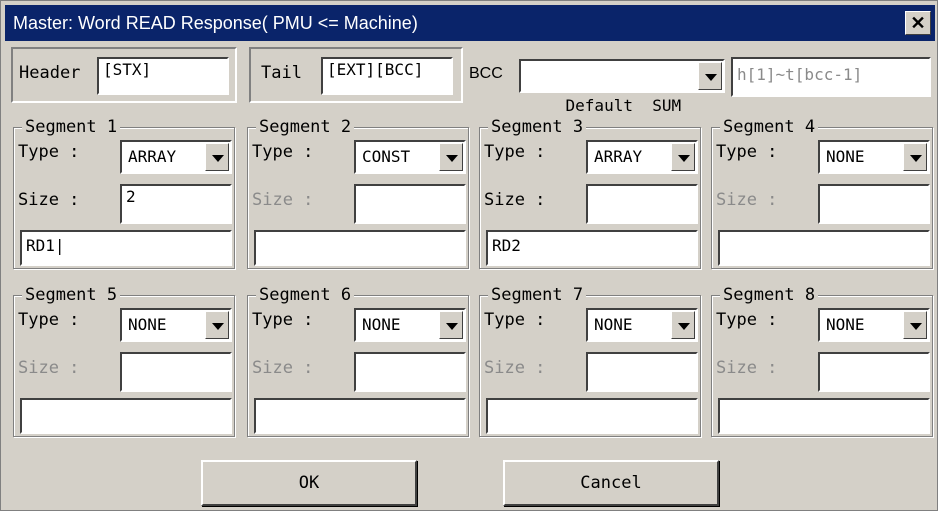 The width and height of the screenshot is (938, 511). Describe the element at coordinates (622, 87) in the screenshot. I see `bcc-select: Default SUM` at that location.